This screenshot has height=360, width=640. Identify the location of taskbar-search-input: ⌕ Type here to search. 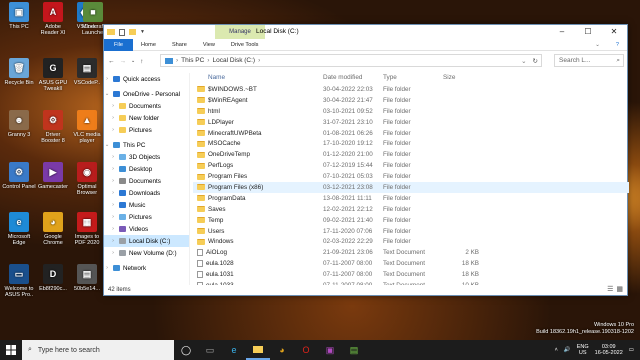
(98, 350).